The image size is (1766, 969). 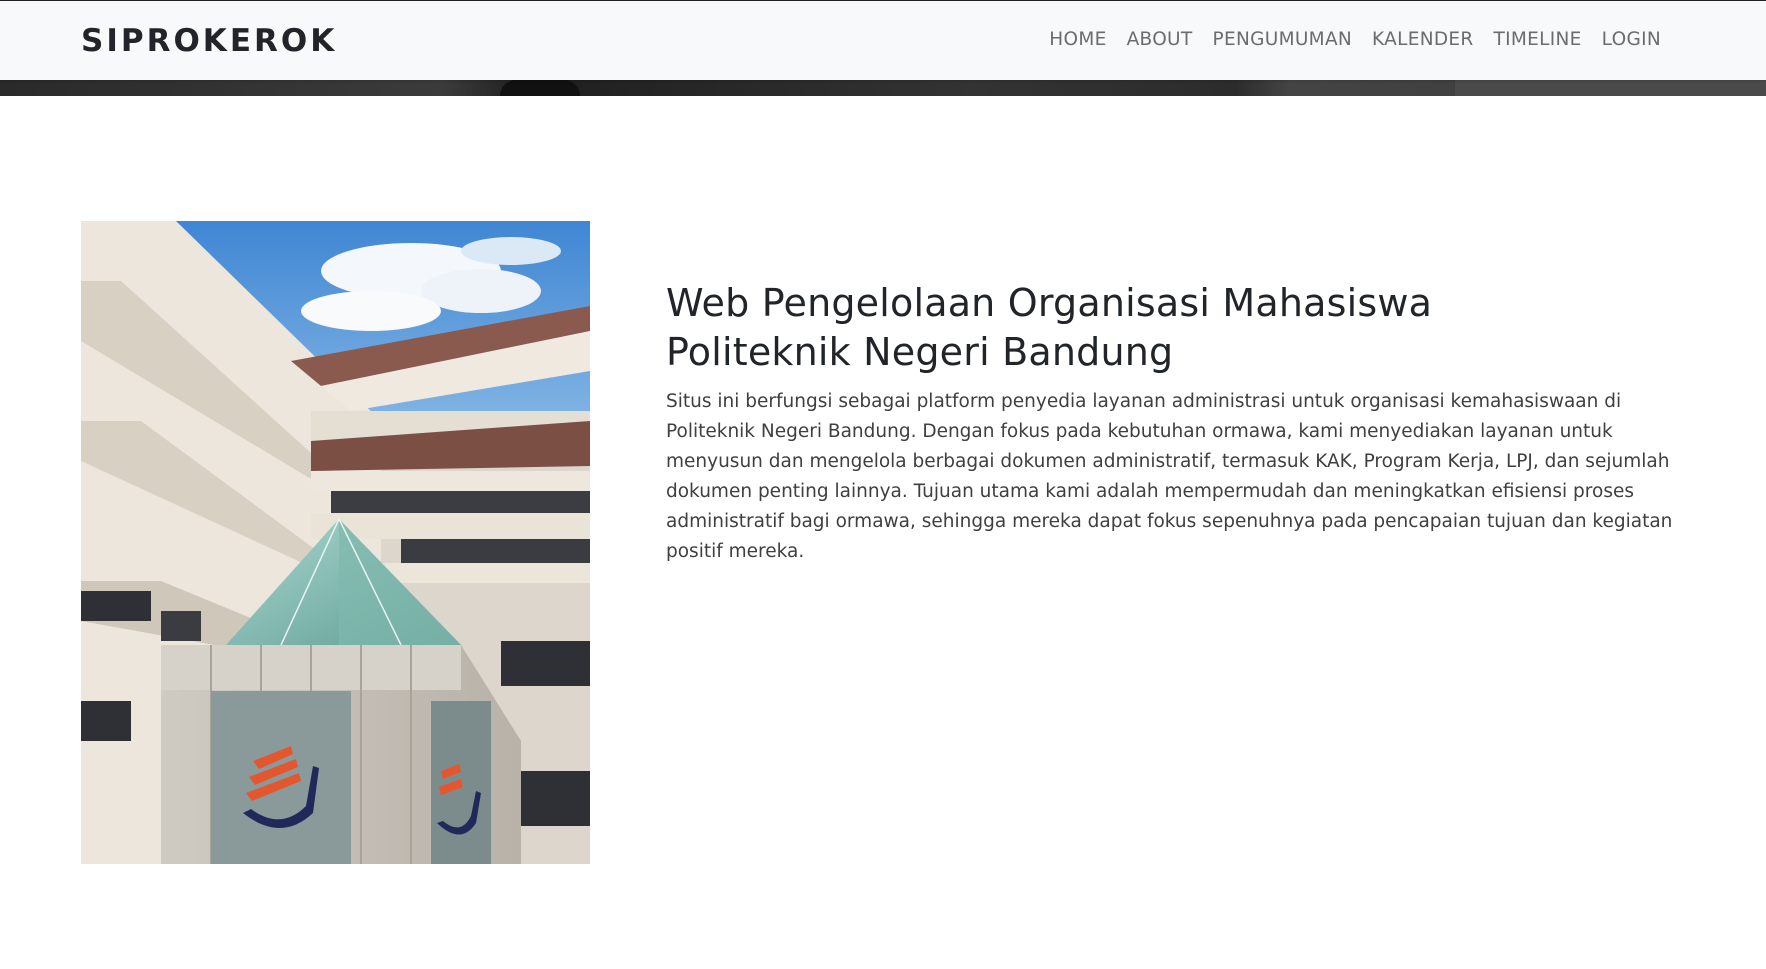 What do you see at coordinates (209, 41) in the screenshot?
I see `brand-logo: SIPROKEROK` at bounding box center [209, 41].